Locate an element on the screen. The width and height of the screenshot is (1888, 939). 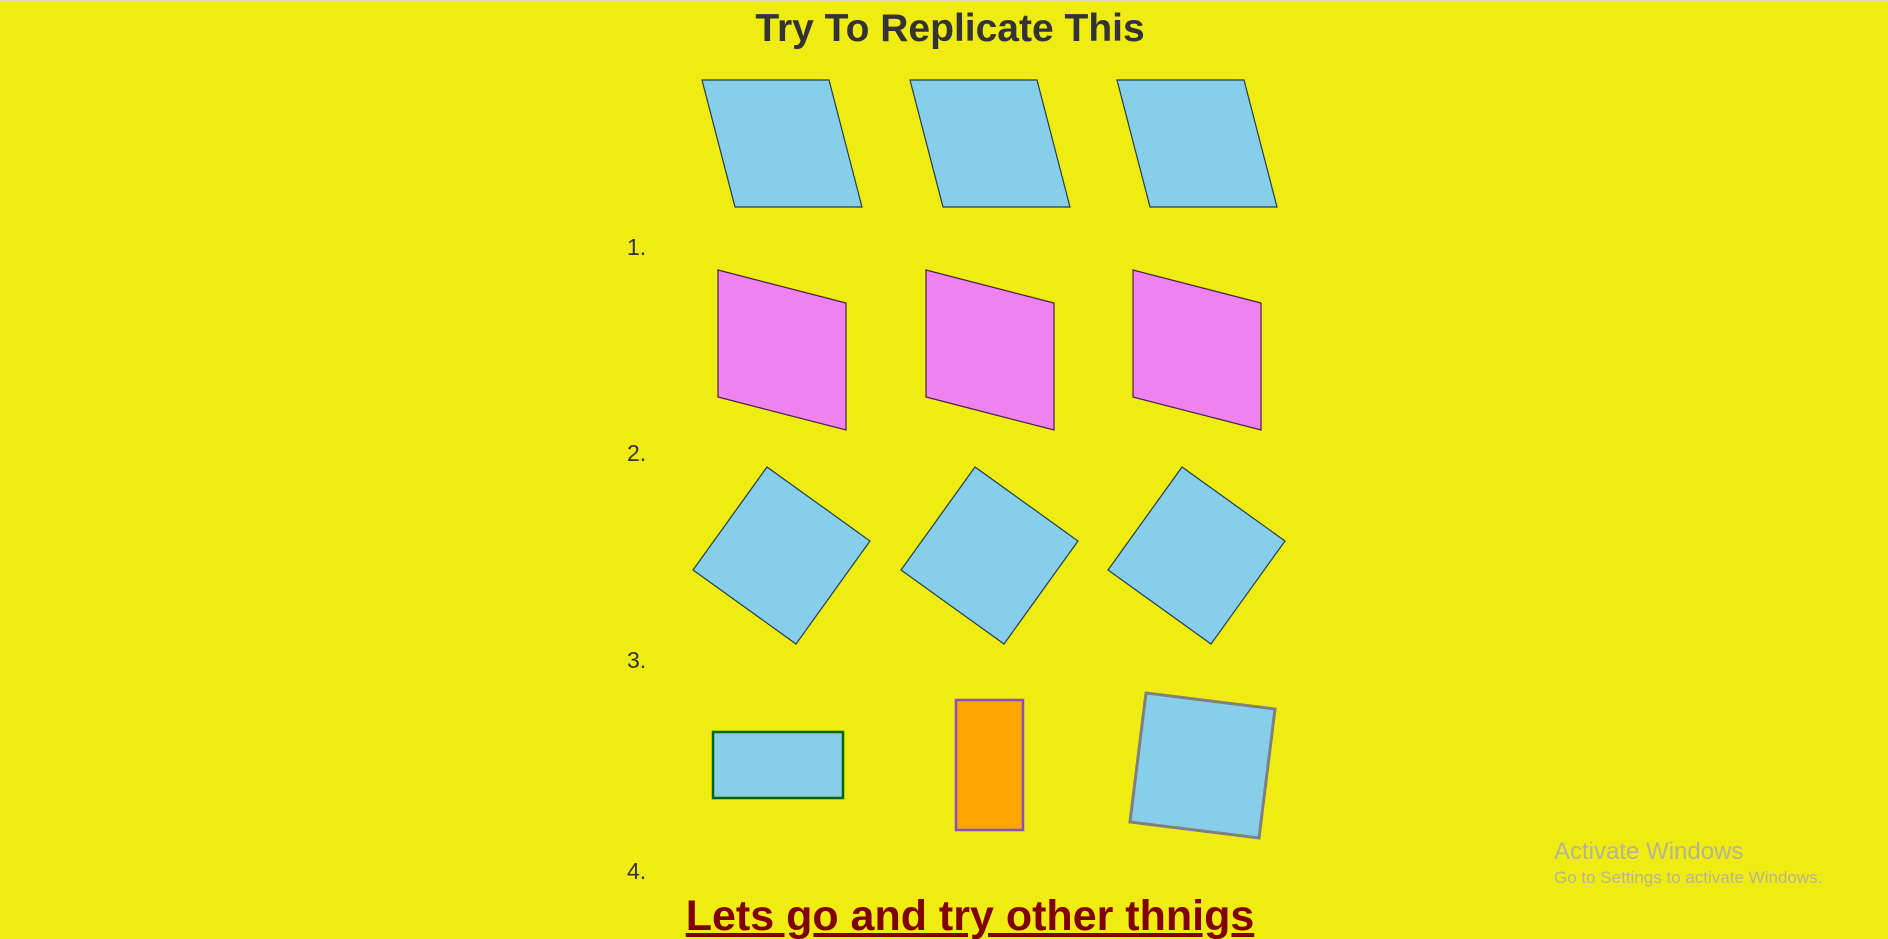
row-4-tilted-square is located at coordinates (1202, 765).